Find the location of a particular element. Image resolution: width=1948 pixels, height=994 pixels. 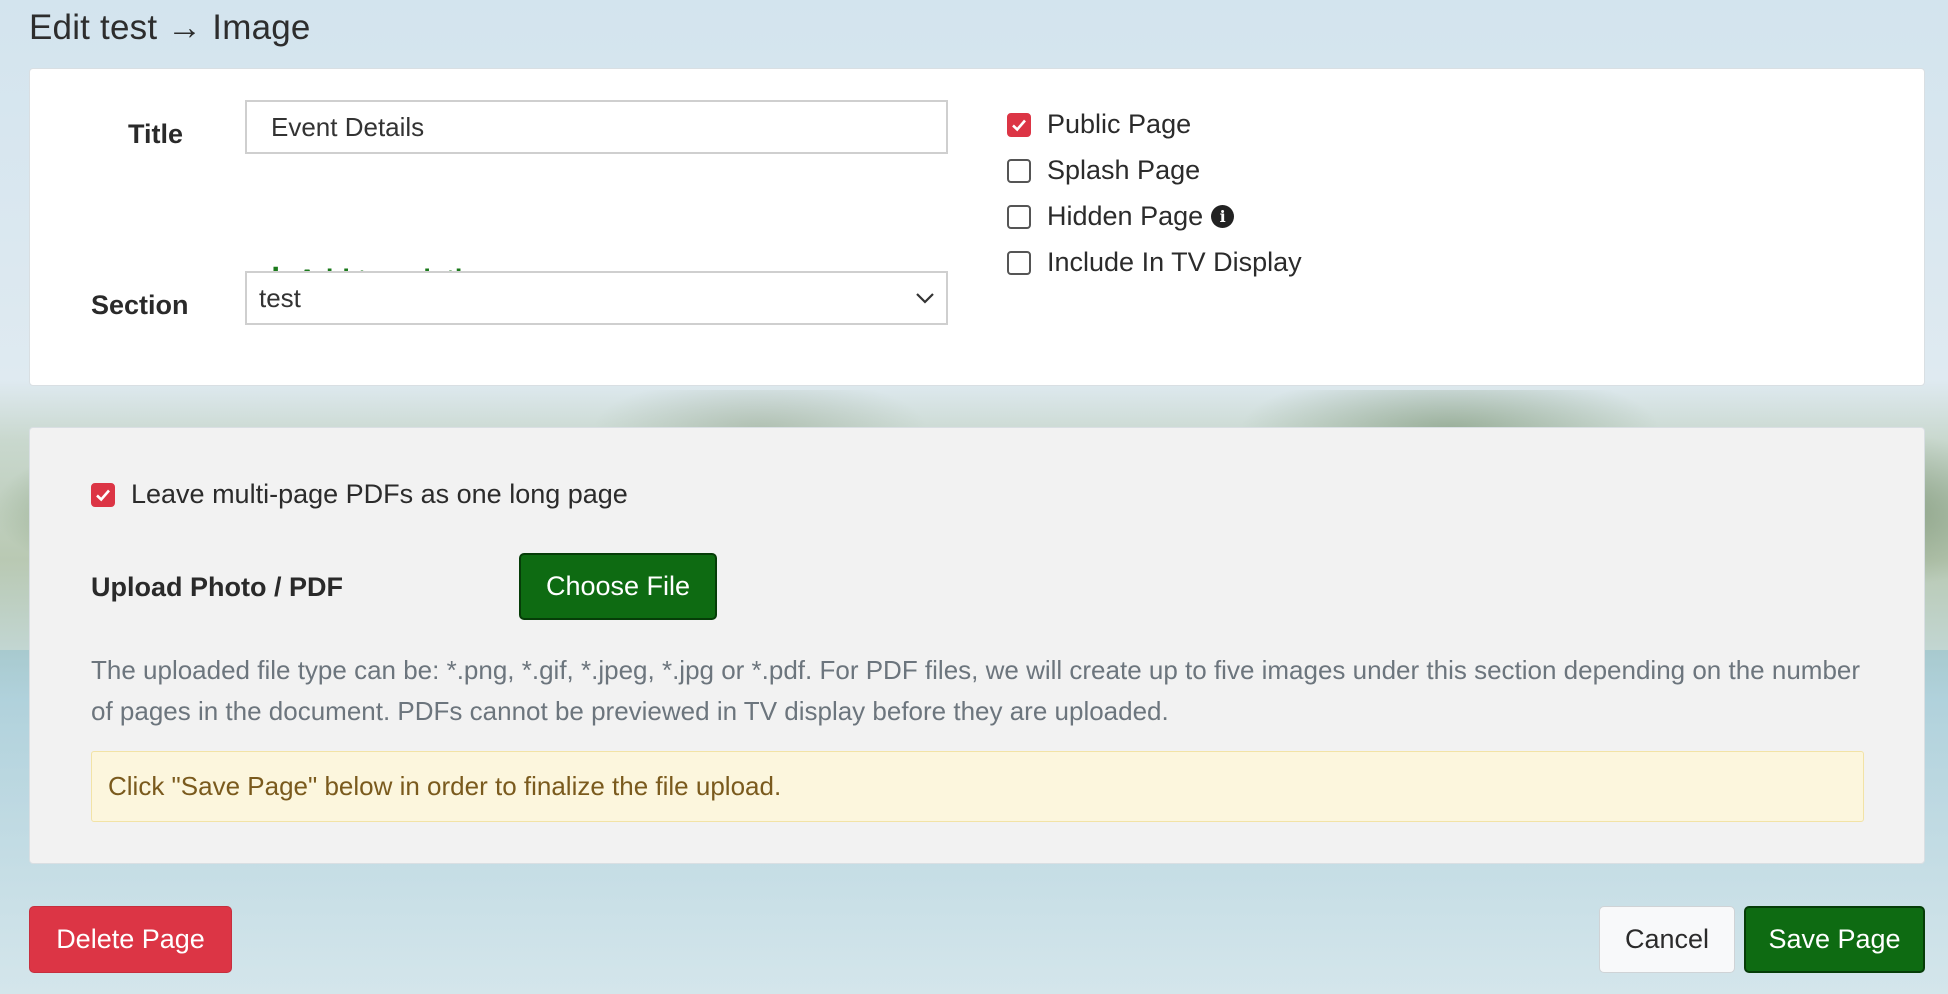

chevron-down-icon is located at coordinates (925, 300).